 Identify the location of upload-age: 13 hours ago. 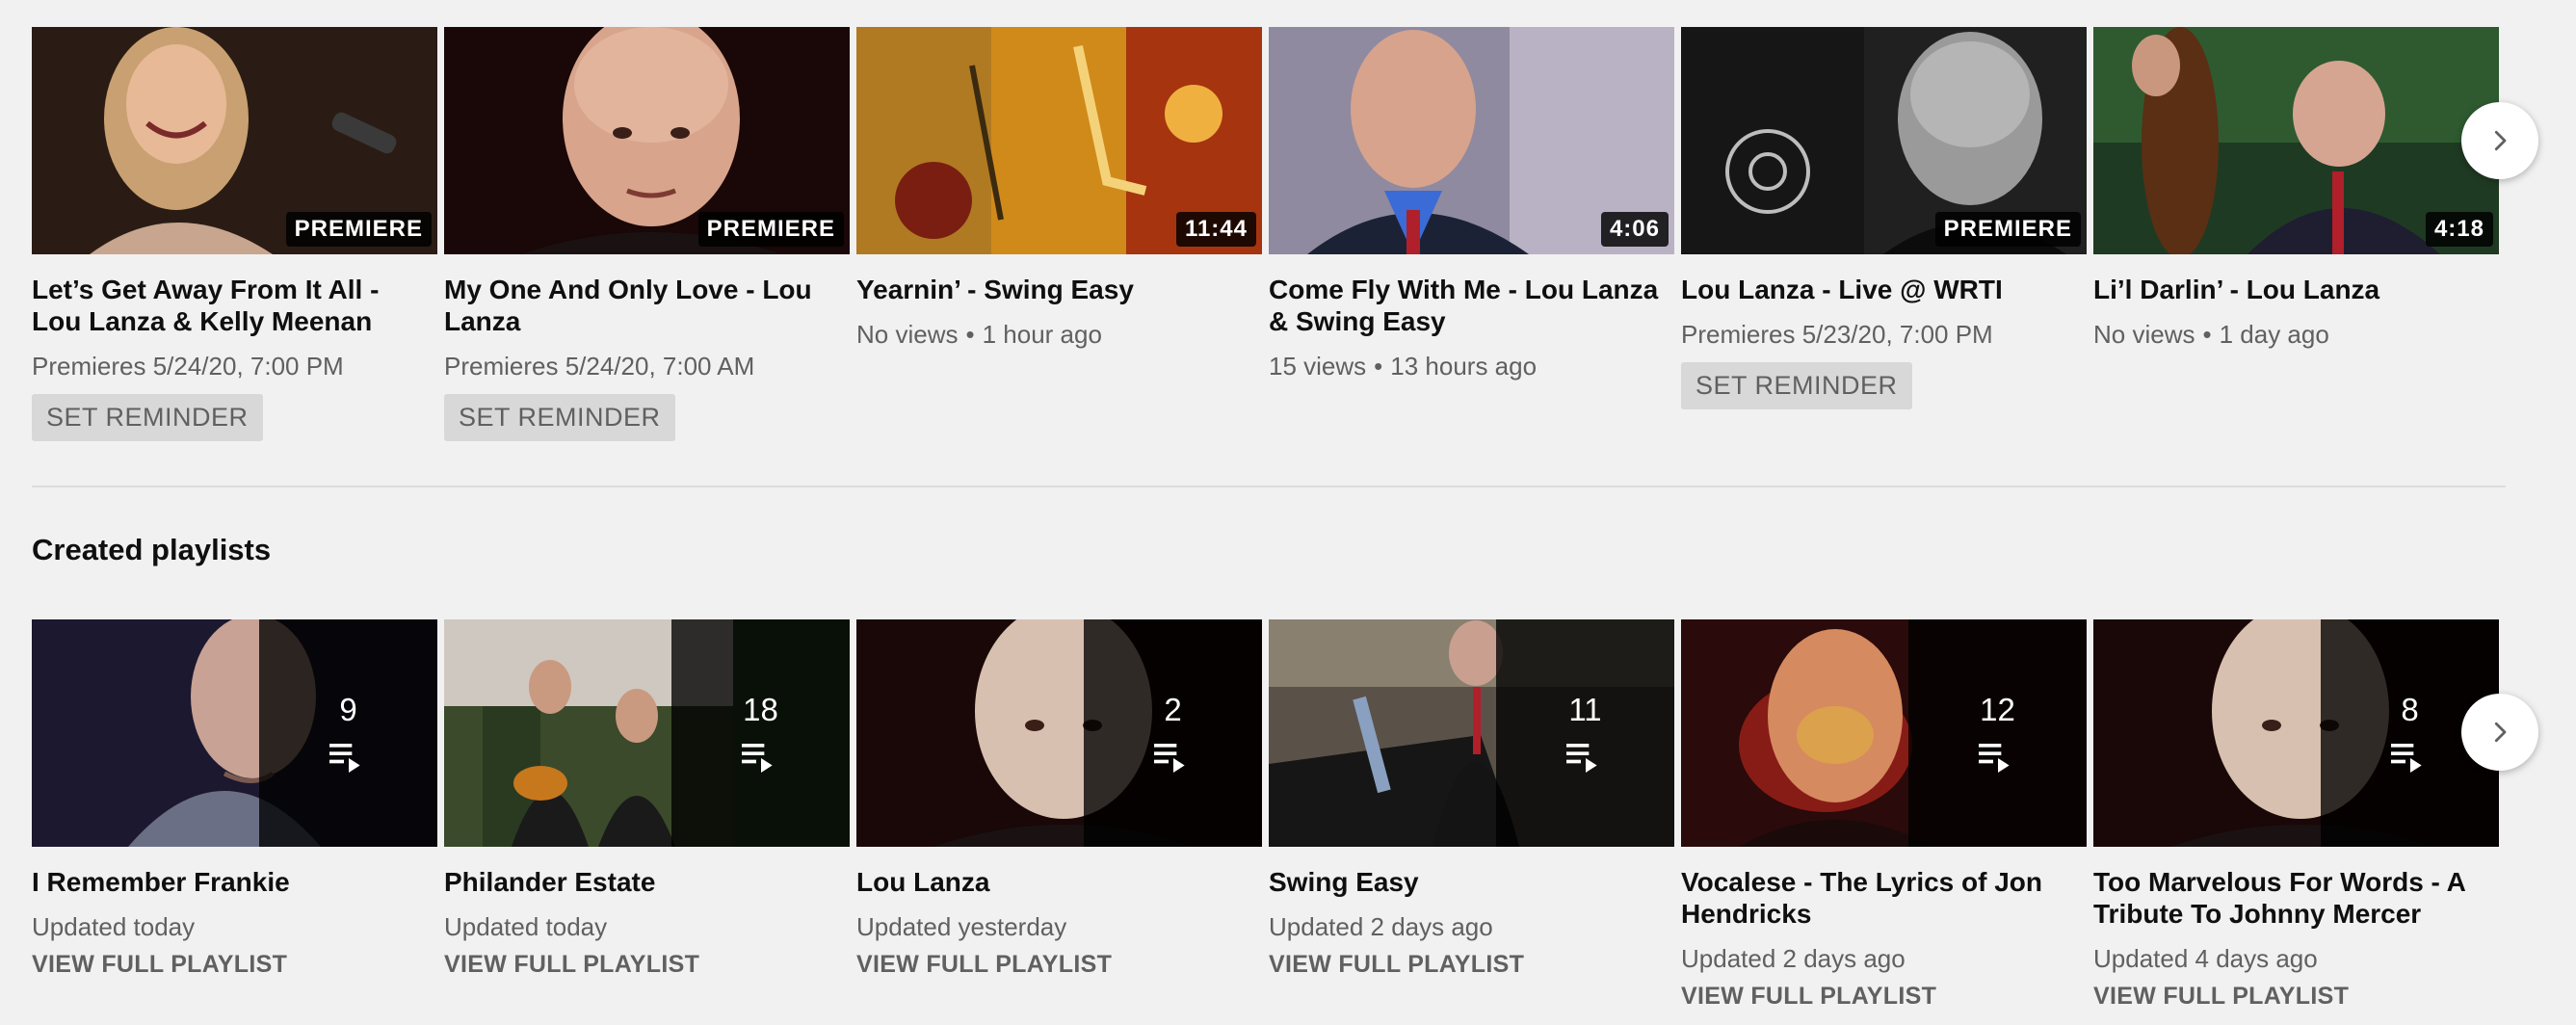
(1464, 366).